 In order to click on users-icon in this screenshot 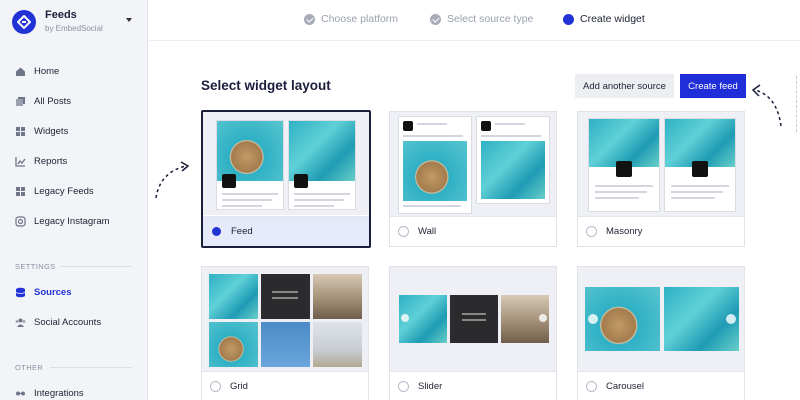, I will do `click(20, 322)`.